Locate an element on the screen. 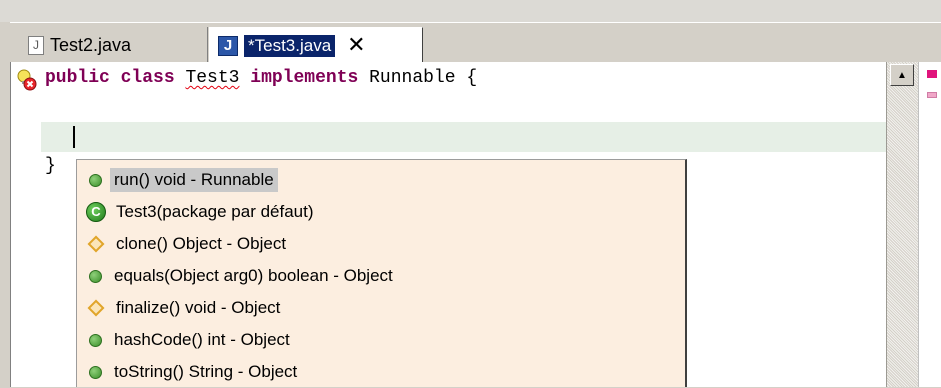 This screenshot has width=941, height=388. editor-tab-bar: J Test2.java J *Test3.java ✕ is located at coordinates (475, 42).